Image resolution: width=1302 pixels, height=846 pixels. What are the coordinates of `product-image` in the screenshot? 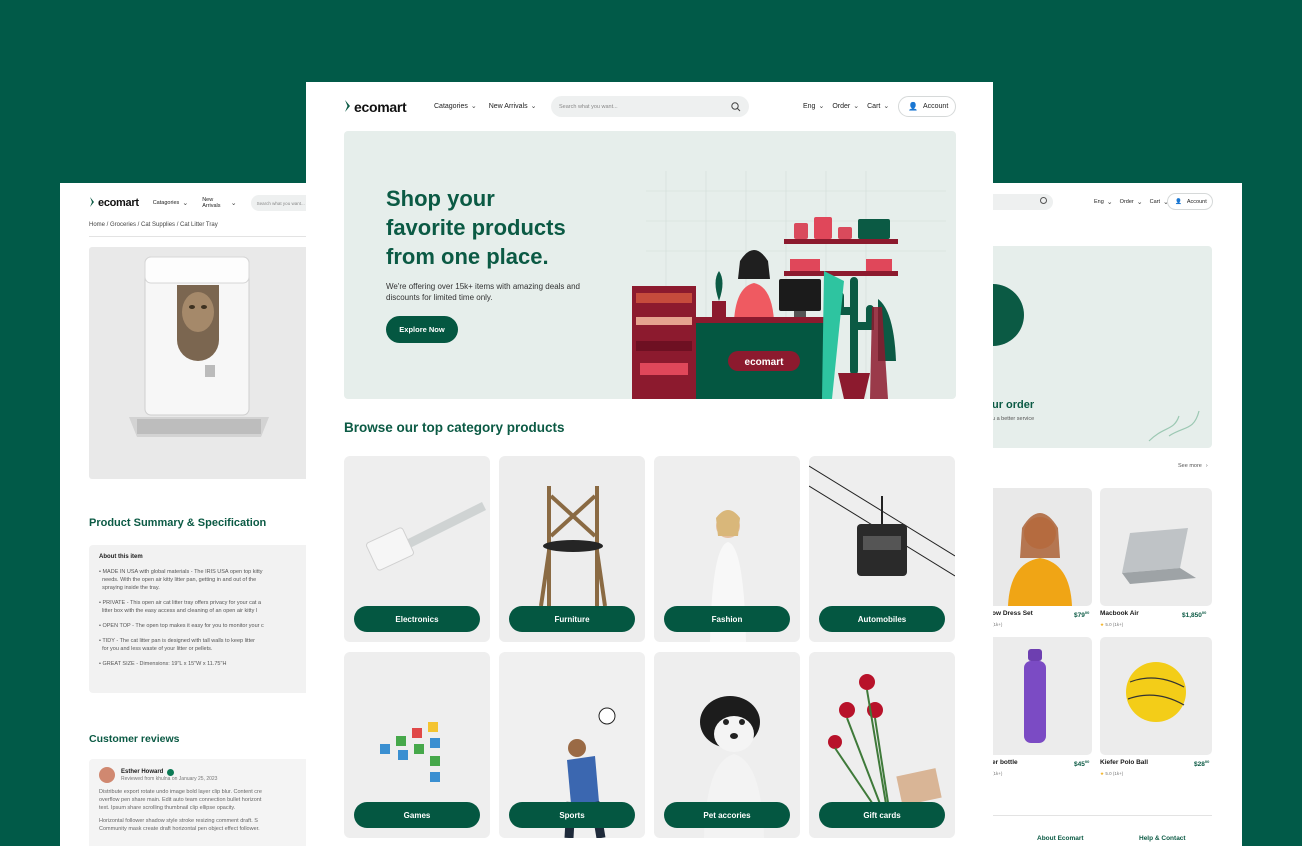 It's located at (199, 363).